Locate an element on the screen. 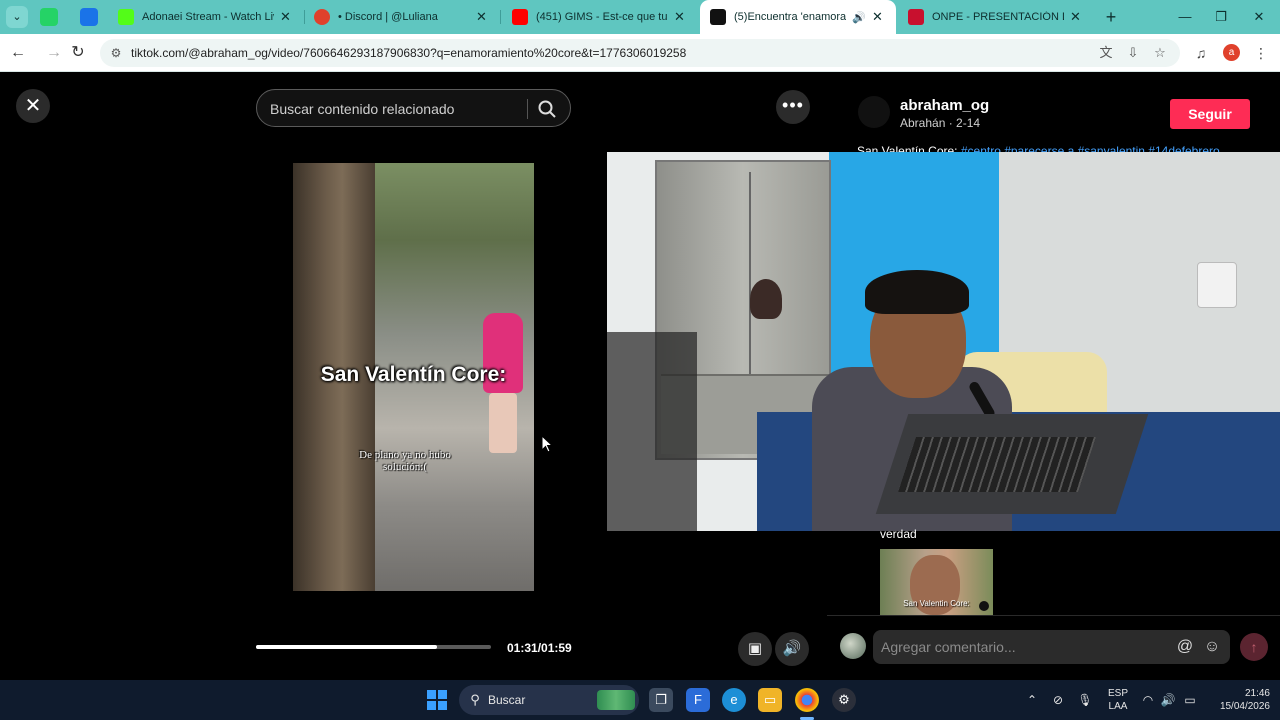 This screenshot has width=1280, height=720. tab-title: • Discord | @Luliana is located at coordinates (388, 17).